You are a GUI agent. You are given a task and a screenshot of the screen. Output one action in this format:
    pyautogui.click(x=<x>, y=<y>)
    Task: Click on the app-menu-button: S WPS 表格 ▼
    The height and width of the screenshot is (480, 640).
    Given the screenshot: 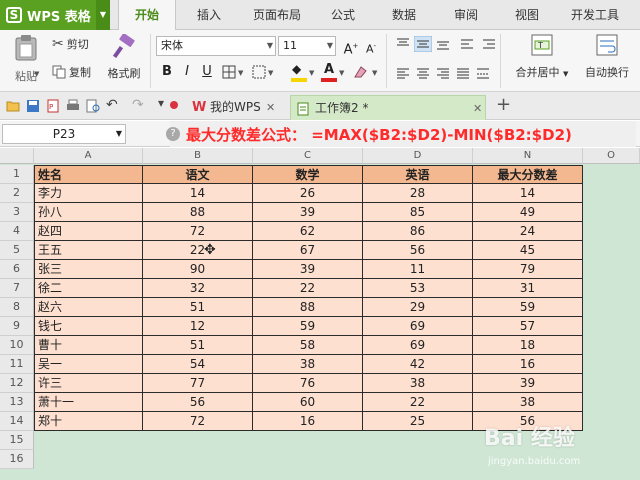 What is the action you would take?
    pyautogui.click(x=55, y=15)
    